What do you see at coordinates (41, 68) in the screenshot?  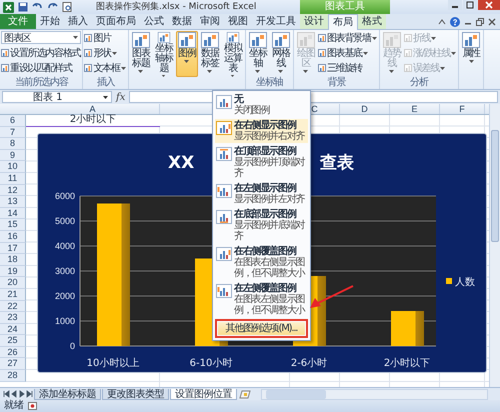 I see `ribbon-button: 重设以匹配样式` at bounding box center [41, 68].